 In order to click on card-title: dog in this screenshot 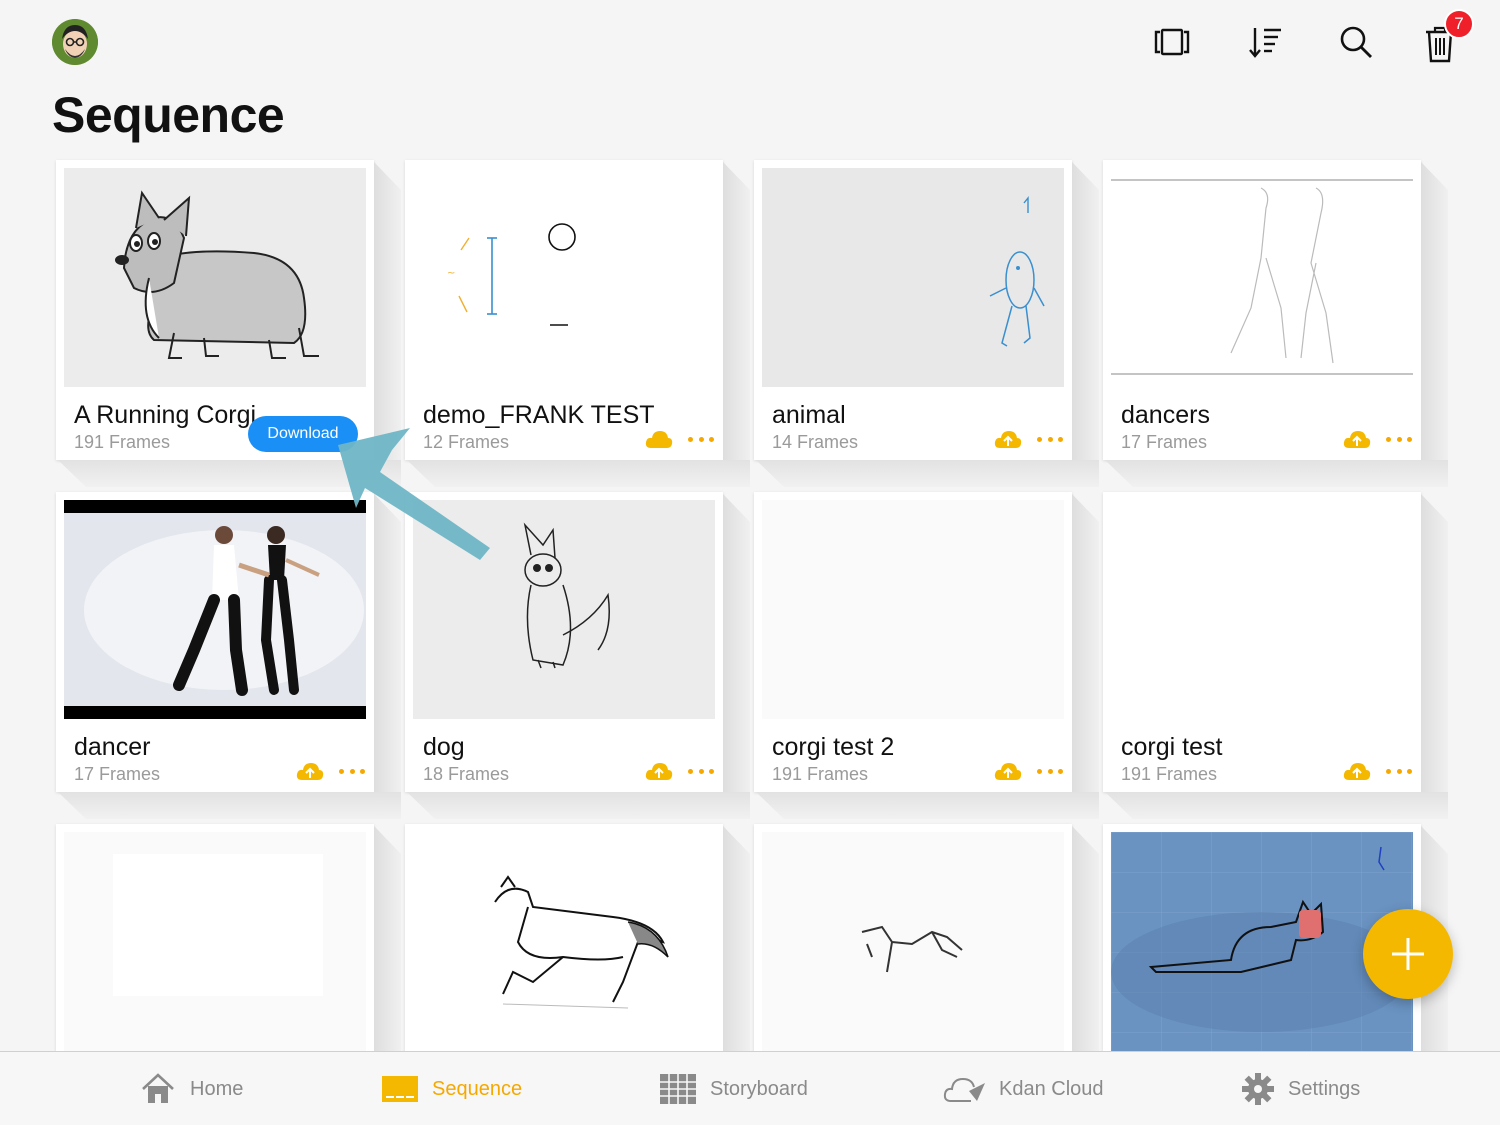, I will do `click(444, 747)`.